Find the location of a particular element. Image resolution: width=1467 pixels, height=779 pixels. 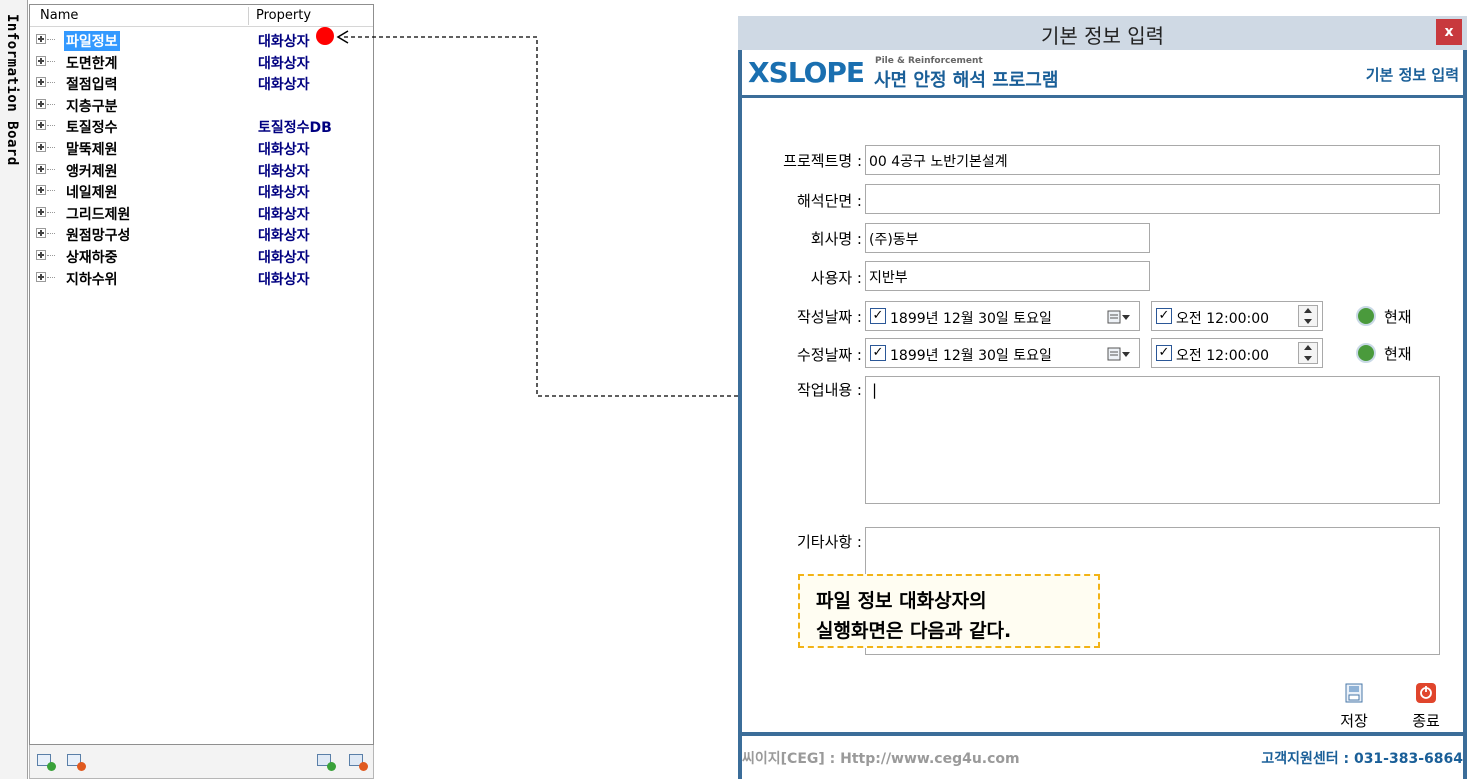

dialog-title: 기본 정보 입력 is located at coordinates (1102, 36).